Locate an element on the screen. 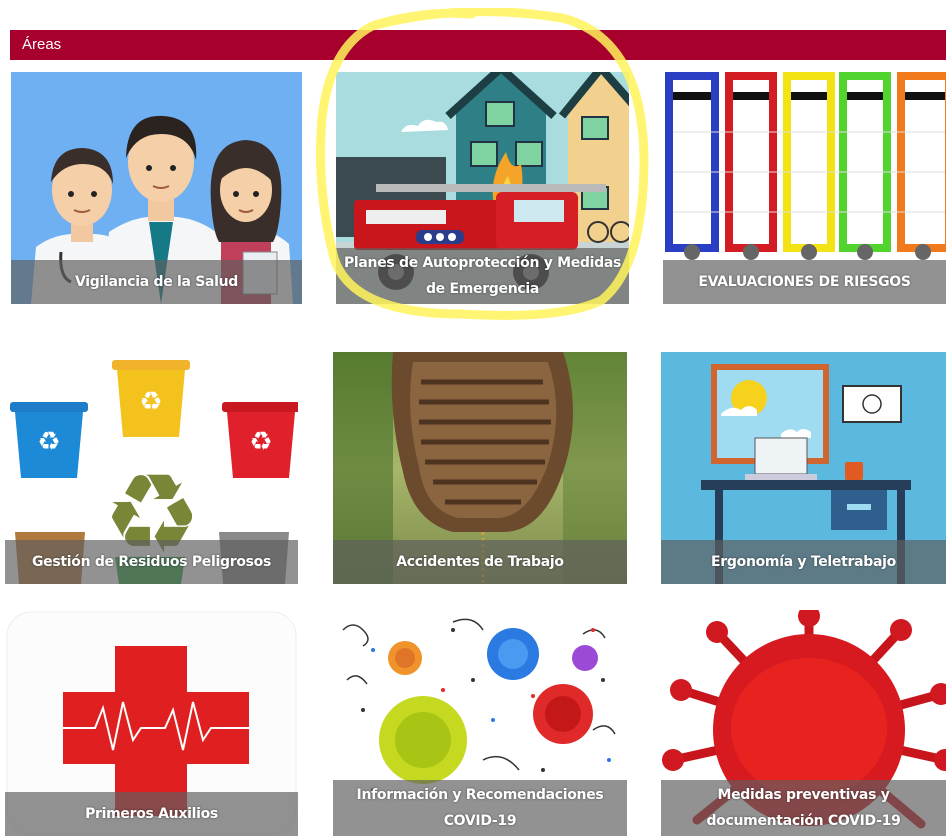 The image size is (946, 836). tile-caption: Información y Recomendaciones COVID-19 is located at coordinates (480, 808).